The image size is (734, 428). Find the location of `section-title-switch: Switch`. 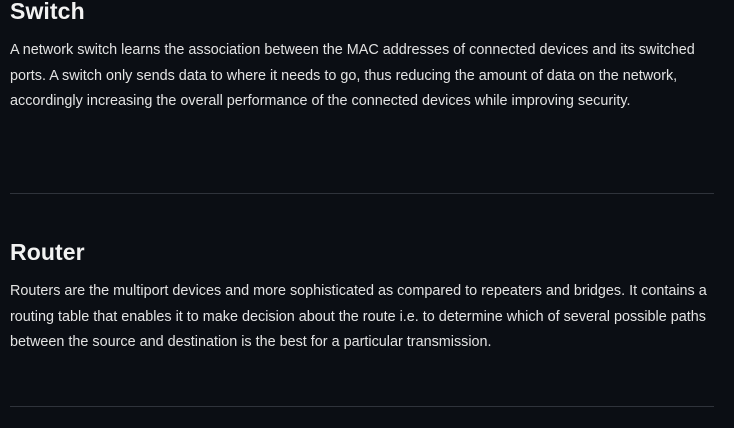

section-title-switch: Switch is located at coordinates (47, 12).